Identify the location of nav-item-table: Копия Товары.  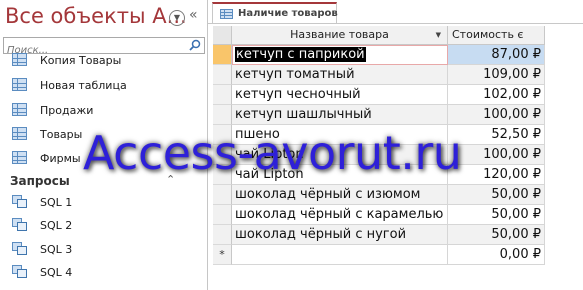
(103, 60).